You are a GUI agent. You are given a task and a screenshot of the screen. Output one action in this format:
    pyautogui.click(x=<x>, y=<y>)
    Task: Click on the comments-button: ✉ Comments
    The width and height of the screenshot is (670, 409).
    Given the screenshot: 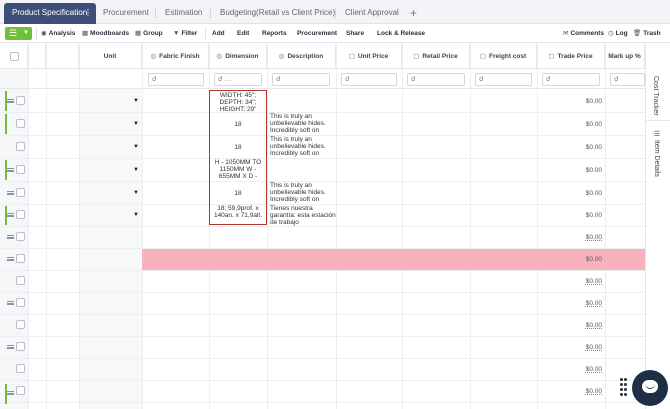 What is the action you would take?
    pyautogui.click(x=583, y=33)
    